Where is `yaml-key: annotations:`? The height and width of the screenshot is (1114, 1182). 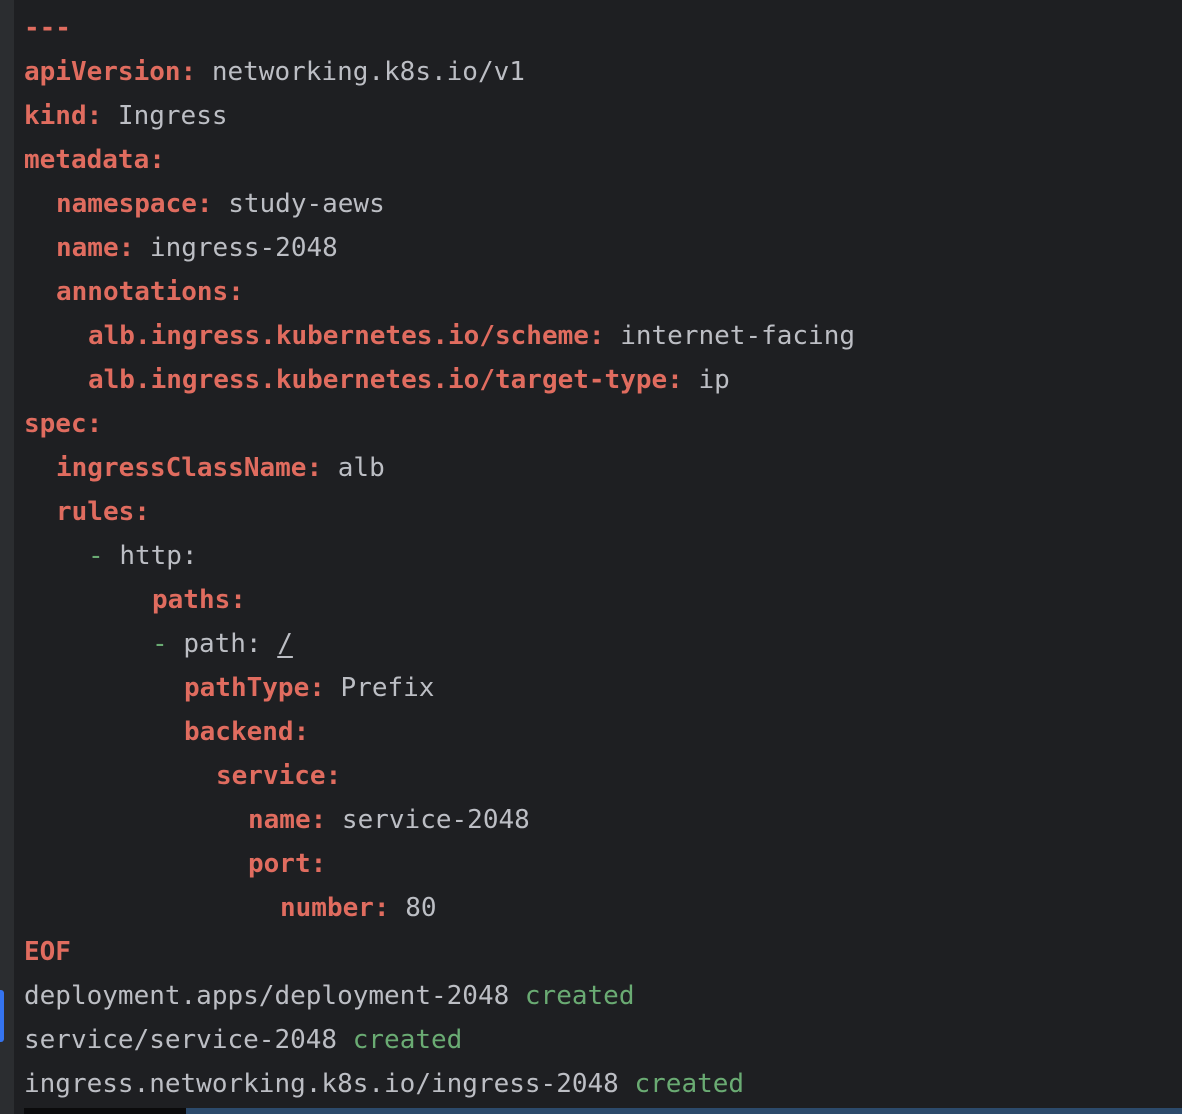 yaml-key: annotations: is located at coordinates (150, 292).